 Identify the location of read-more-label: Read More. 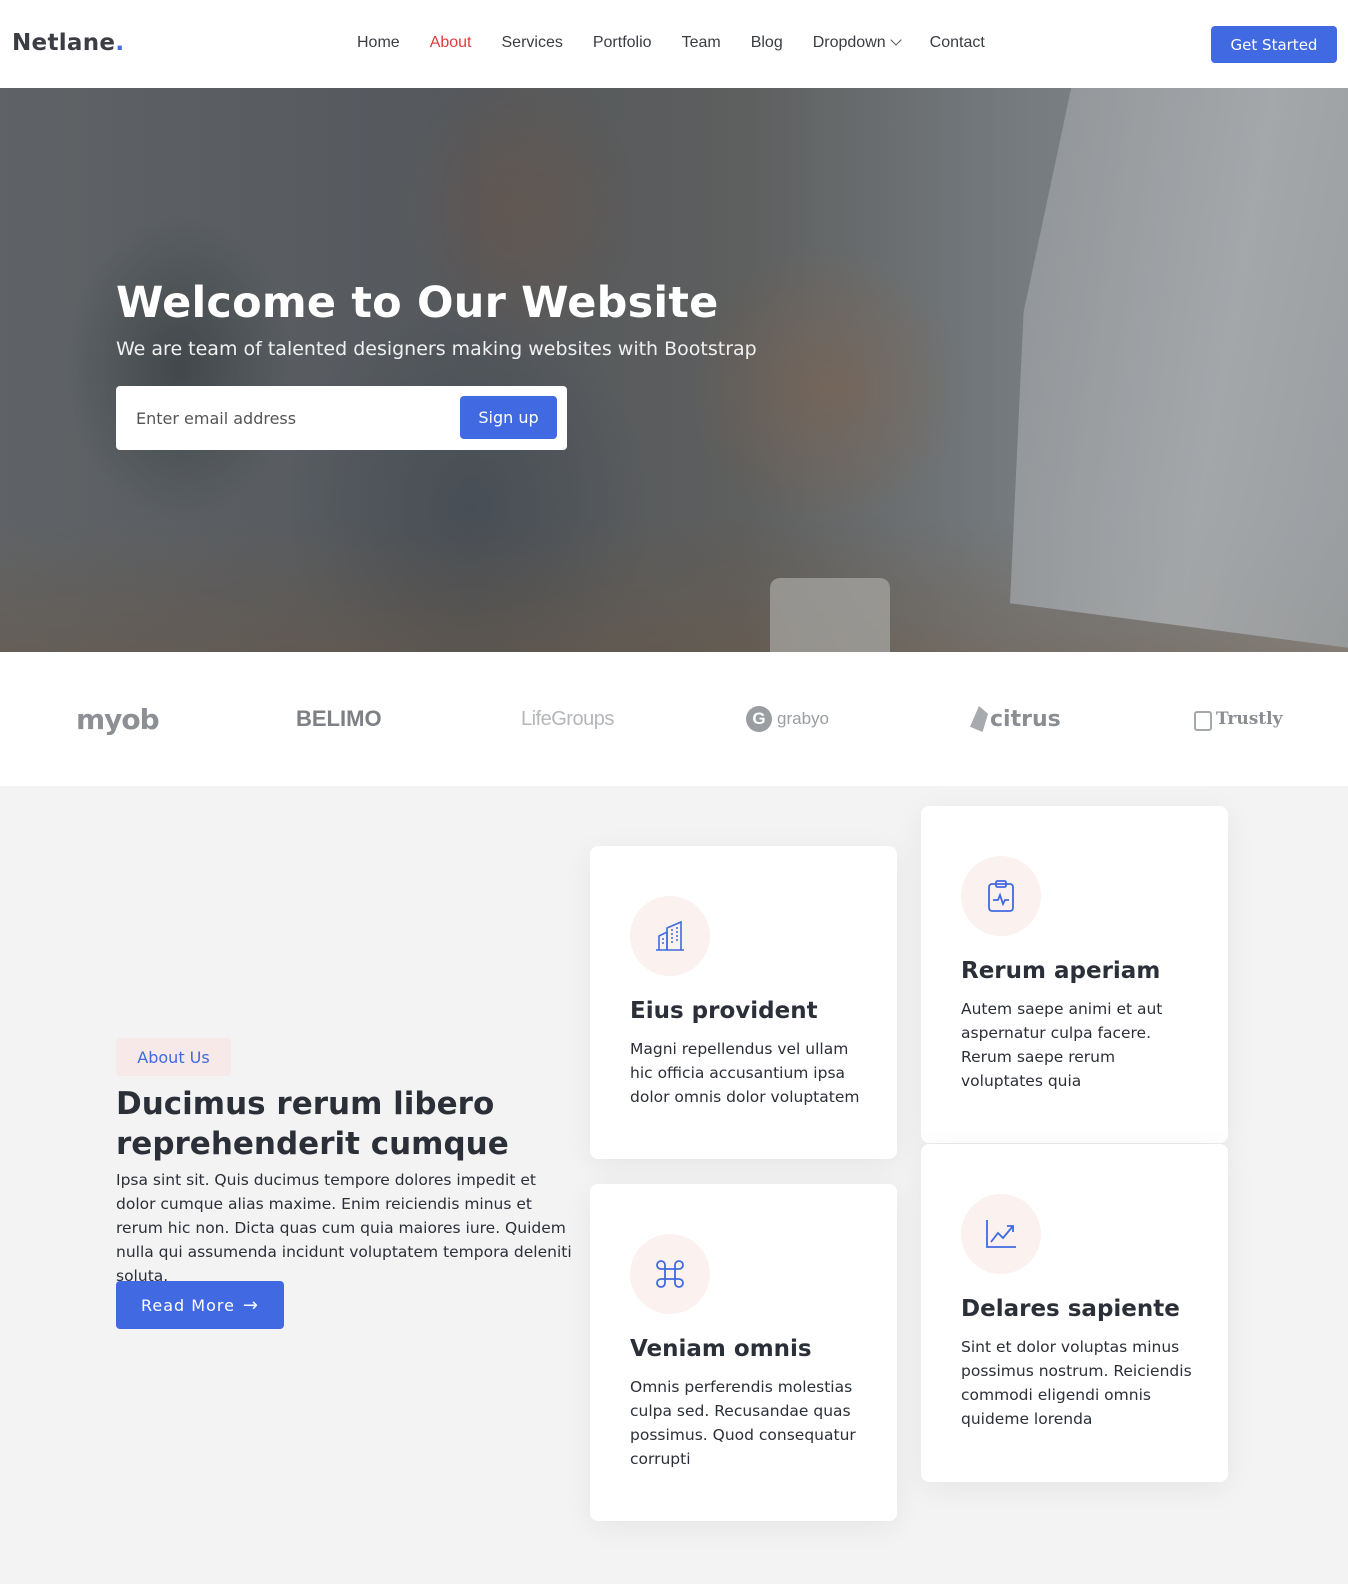
(187, 1305).